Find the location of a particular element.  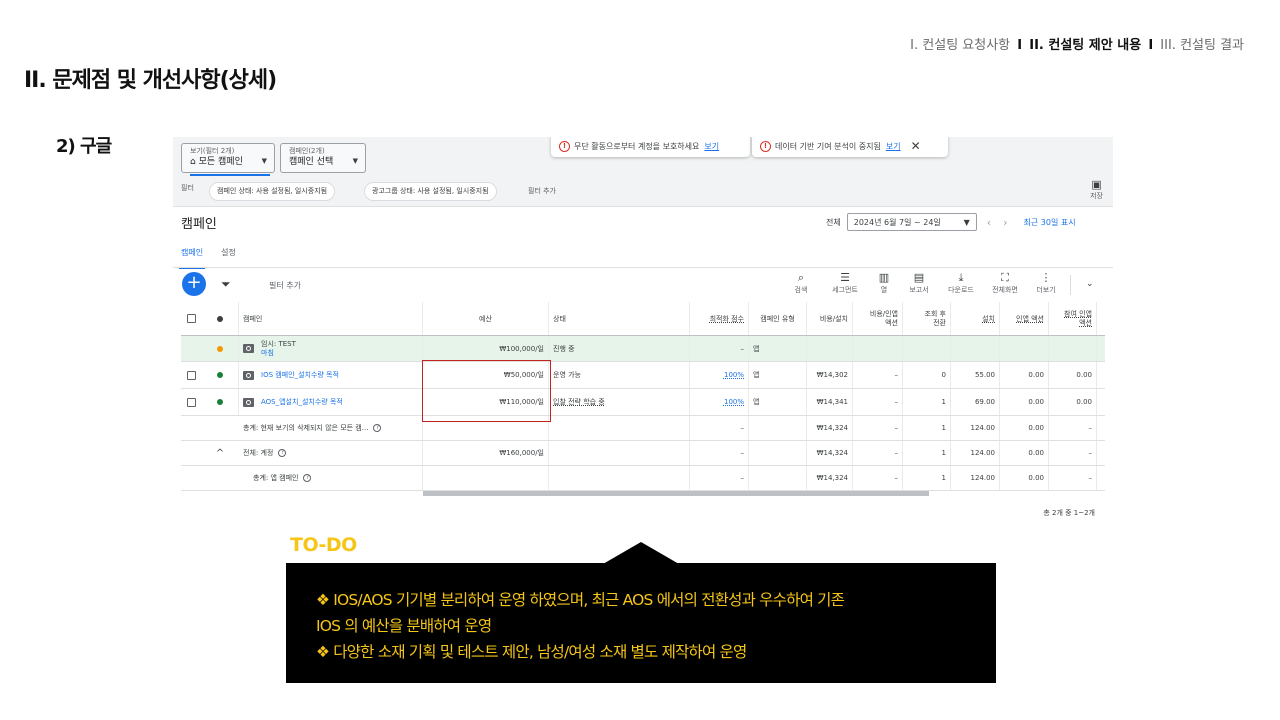

tab-campaigns: 캠페인 is located at coordinates (192, 256).